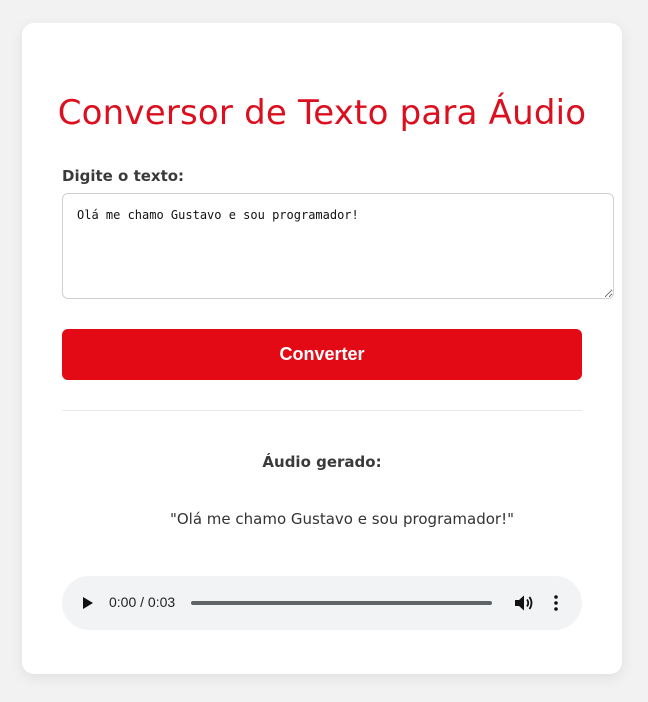  Describe the element at coordinates (341, 603) in the screenshot. I see `audio-progress-bar` at that location.